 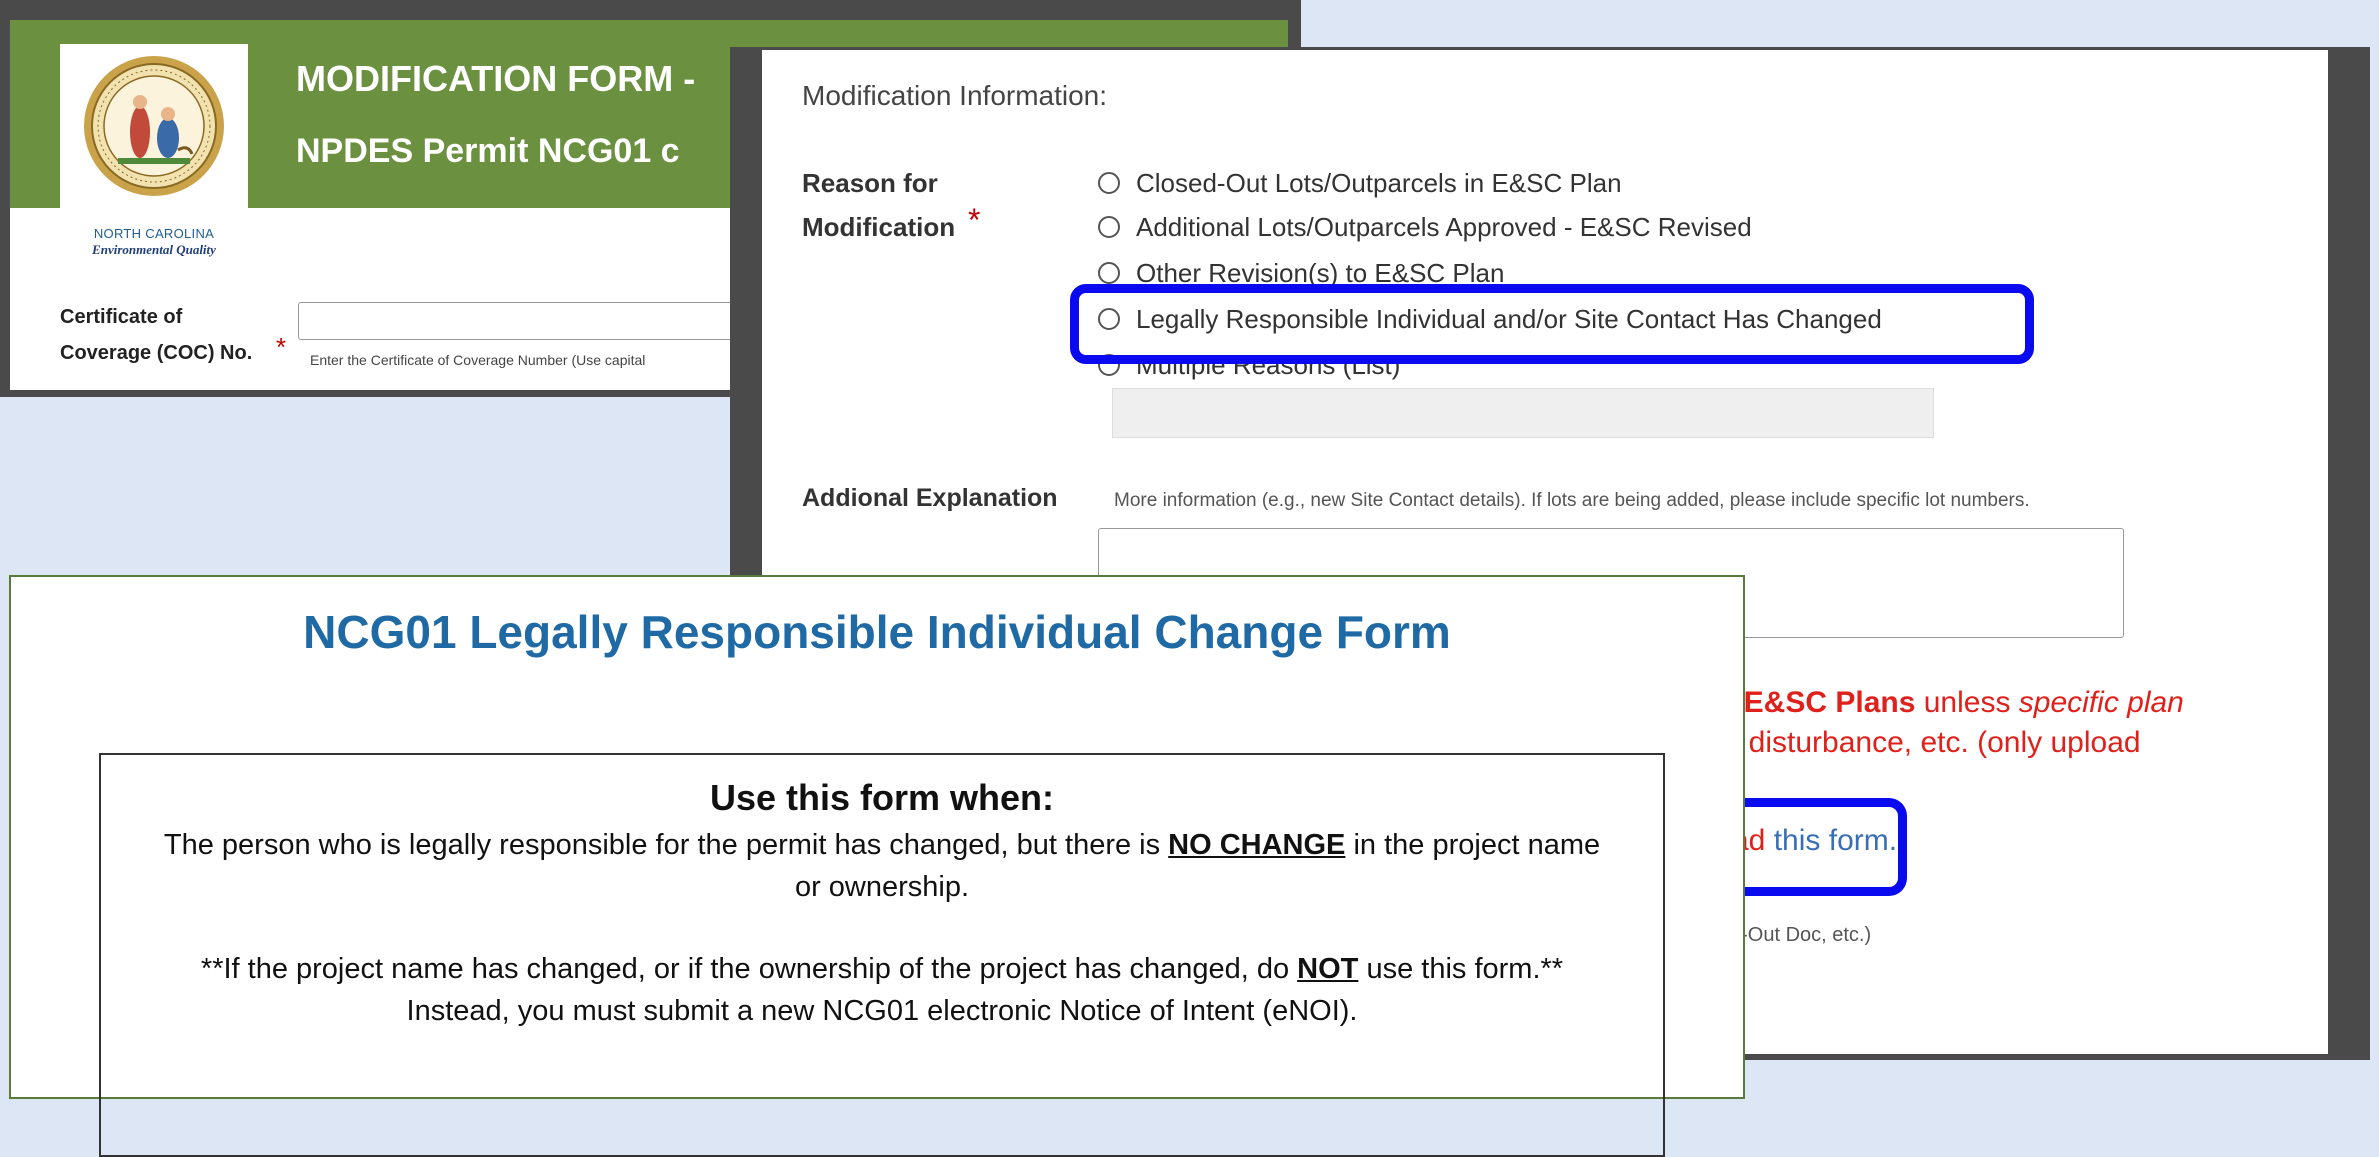 I want to click on nc-state-seal-icon, so click(x=154, y=126).